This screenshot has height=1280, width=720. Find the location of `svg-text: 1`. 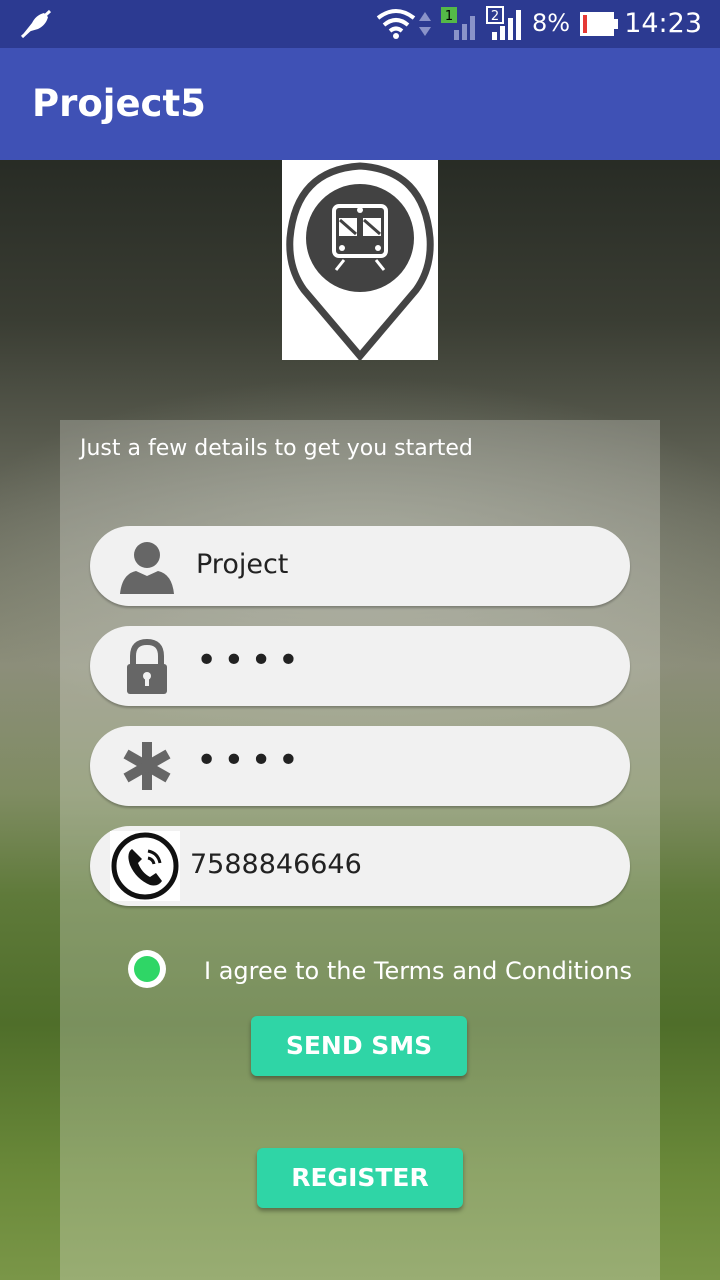

svg-text: 1 is located at coordinates (449, 16).